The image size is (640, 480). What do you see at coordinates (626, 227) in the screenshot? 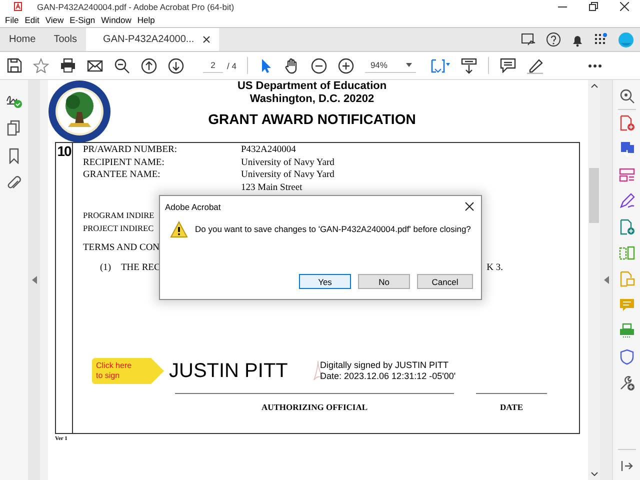
I see `add-document-icon` at bounding box center [626, 227].